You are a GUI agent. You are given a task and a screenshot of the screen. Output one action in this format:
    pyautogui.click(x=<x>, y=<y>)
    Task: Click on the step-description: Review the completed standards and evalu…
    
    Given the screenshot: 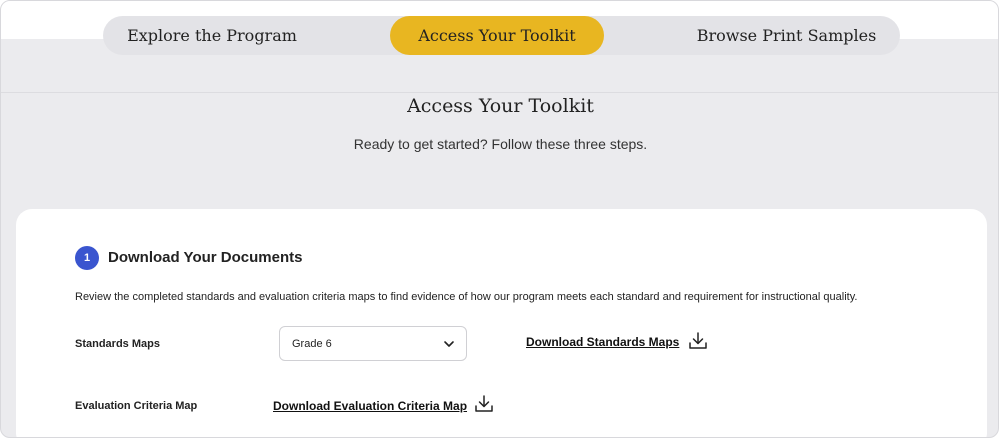 What is the action you would take?
    pyautogui.click(x=466, y=297)
    